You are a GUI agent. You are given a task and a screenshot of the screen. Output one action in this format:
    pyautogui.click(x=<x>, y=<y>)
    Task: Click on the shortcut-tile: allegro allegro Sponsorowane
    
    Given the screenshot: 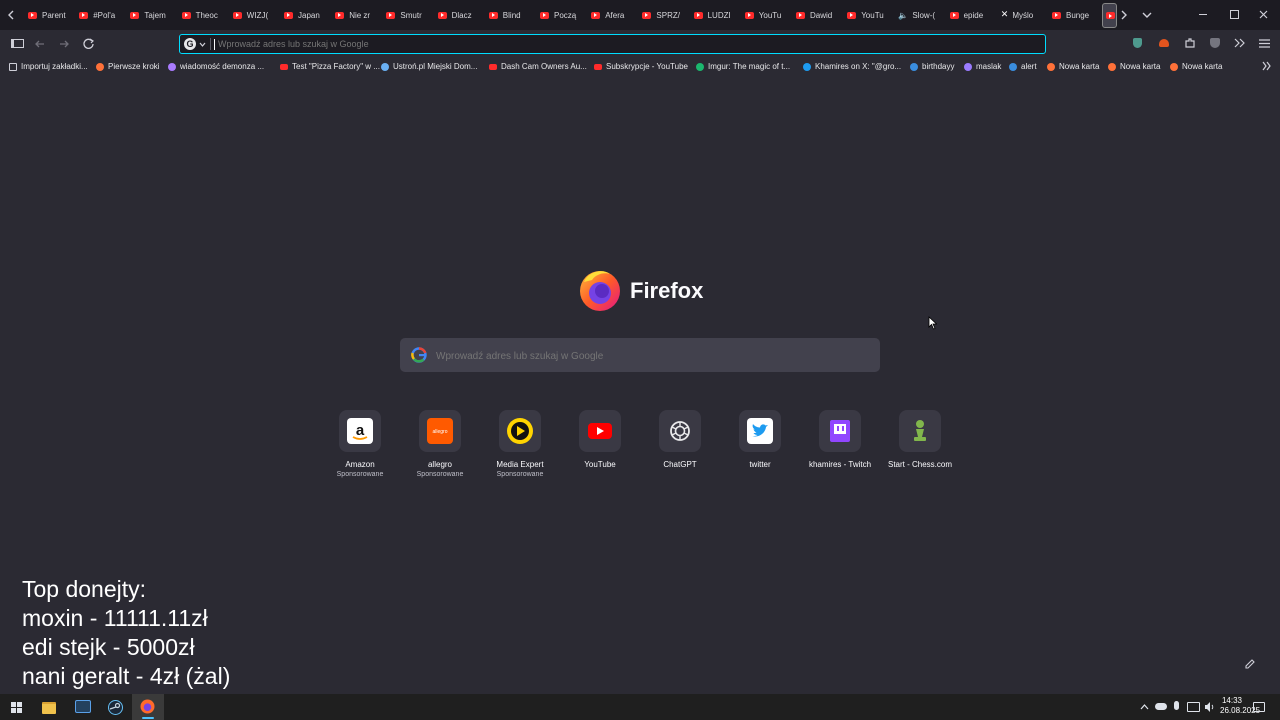 What is the action you would take?
    pyautogui.click(x=440, y=444)
    